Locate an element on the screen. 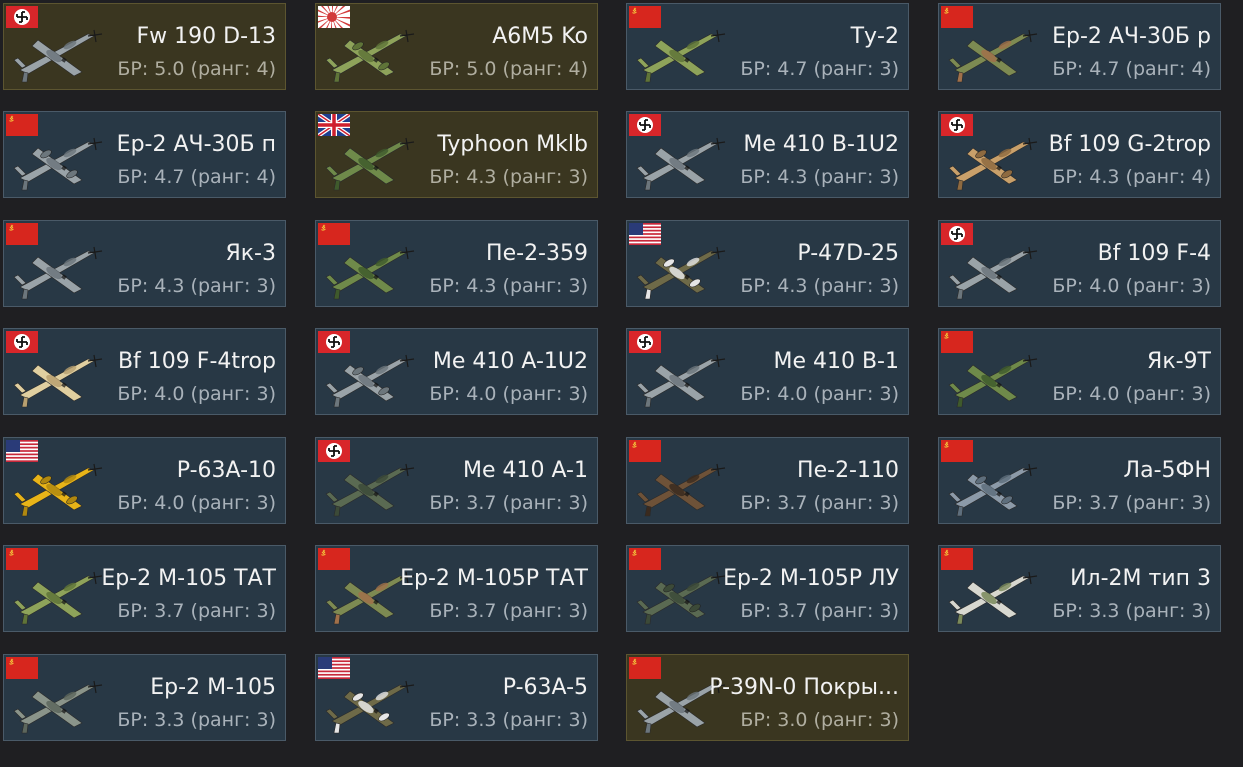  uk-flag-icon is located at coordinates (334, 125).